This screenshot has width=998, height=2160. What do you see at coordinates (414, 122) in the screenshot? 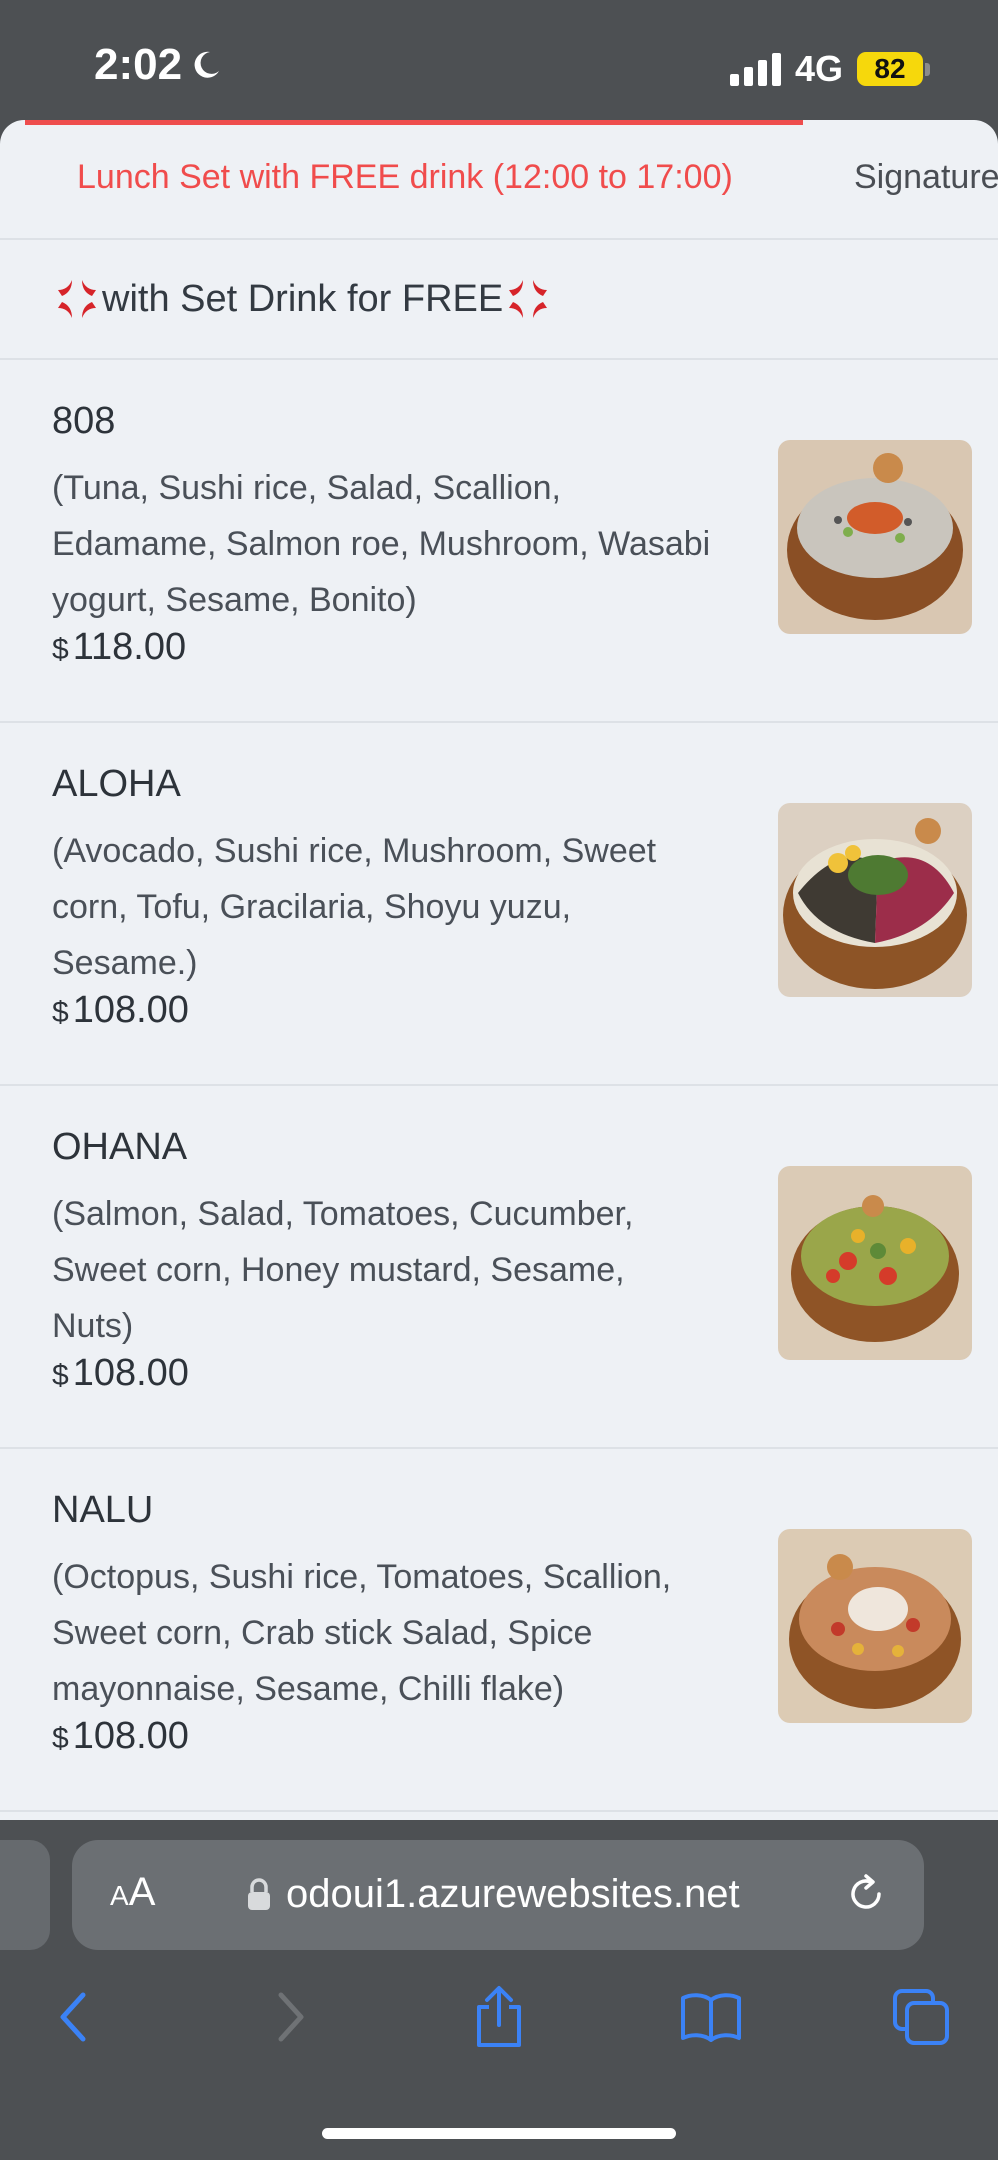
I see `page-load-progress` at bounding box center [414, 122].